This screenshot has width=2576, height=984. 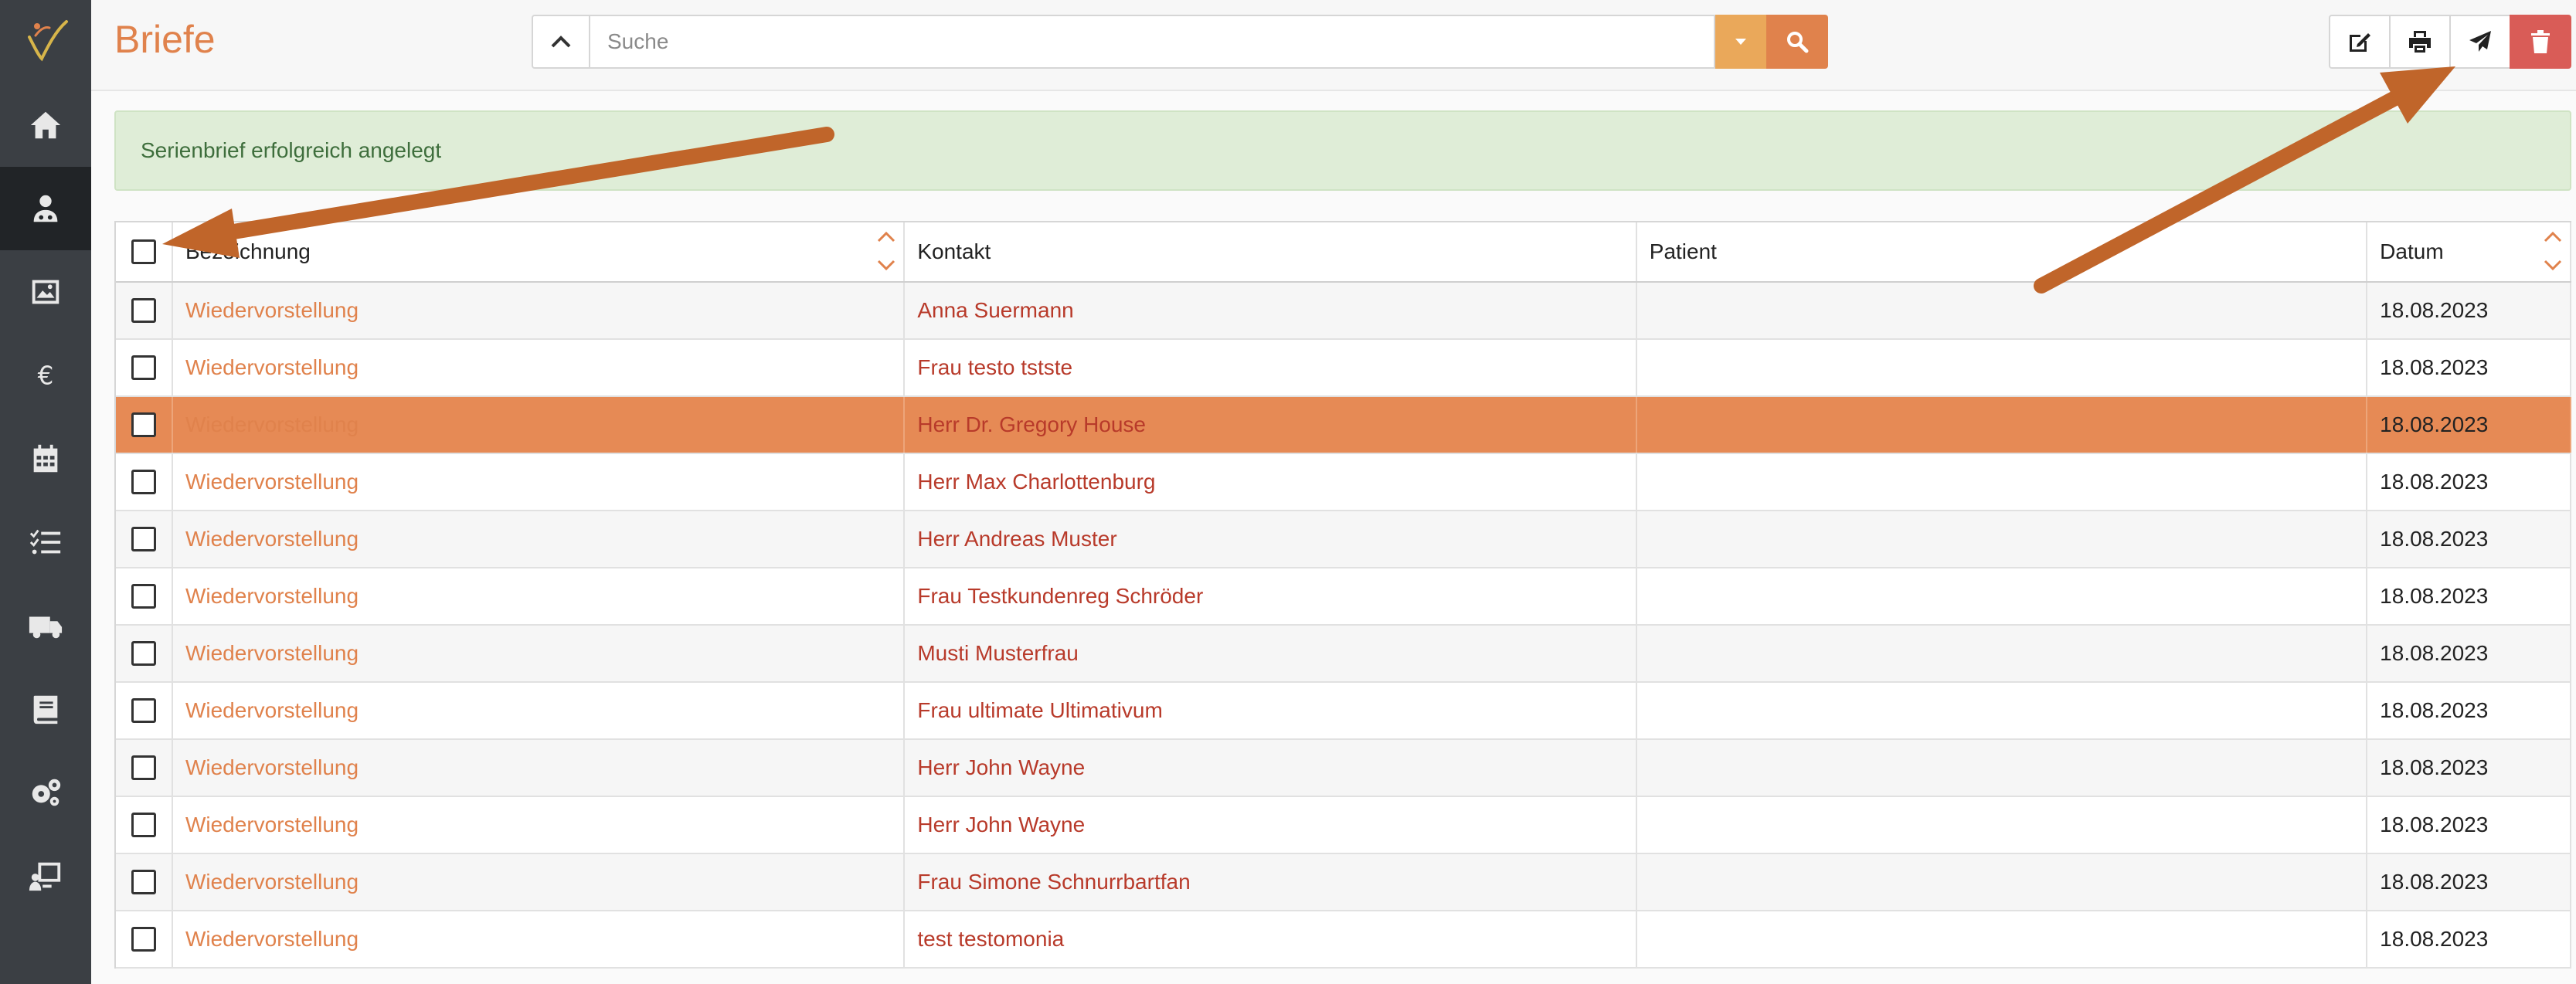 What do you see at coordinates (998, 653) in the screenshot?
I see `kontakt-link: Musti Musterfrau` at bounding box center [998, 653].